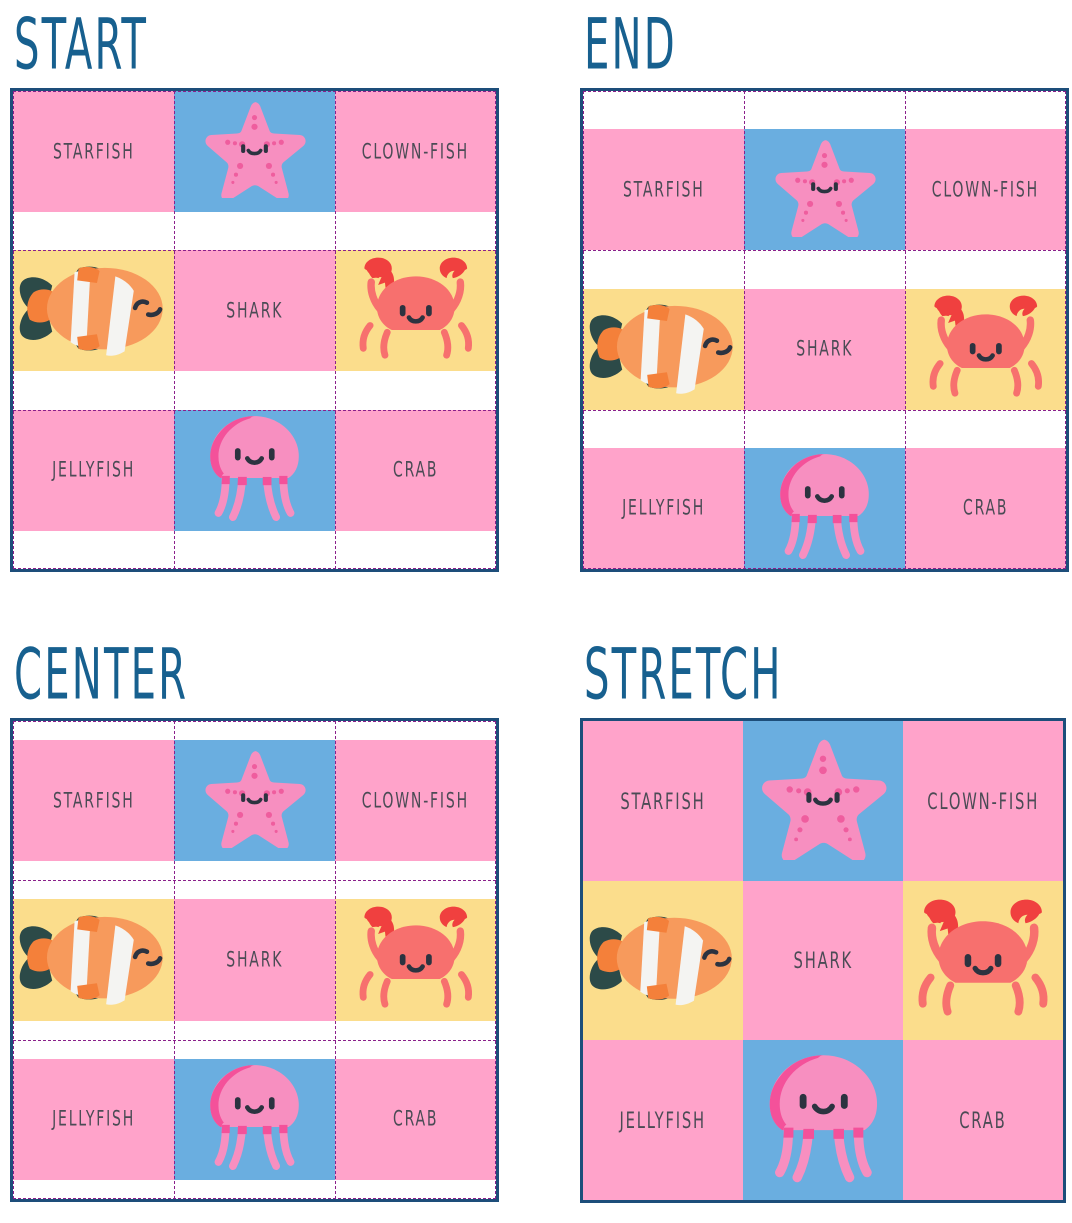 The width and height of the screenshot is (1072, 1223). I want to click on demo-title-end: END, so click(630, 44).